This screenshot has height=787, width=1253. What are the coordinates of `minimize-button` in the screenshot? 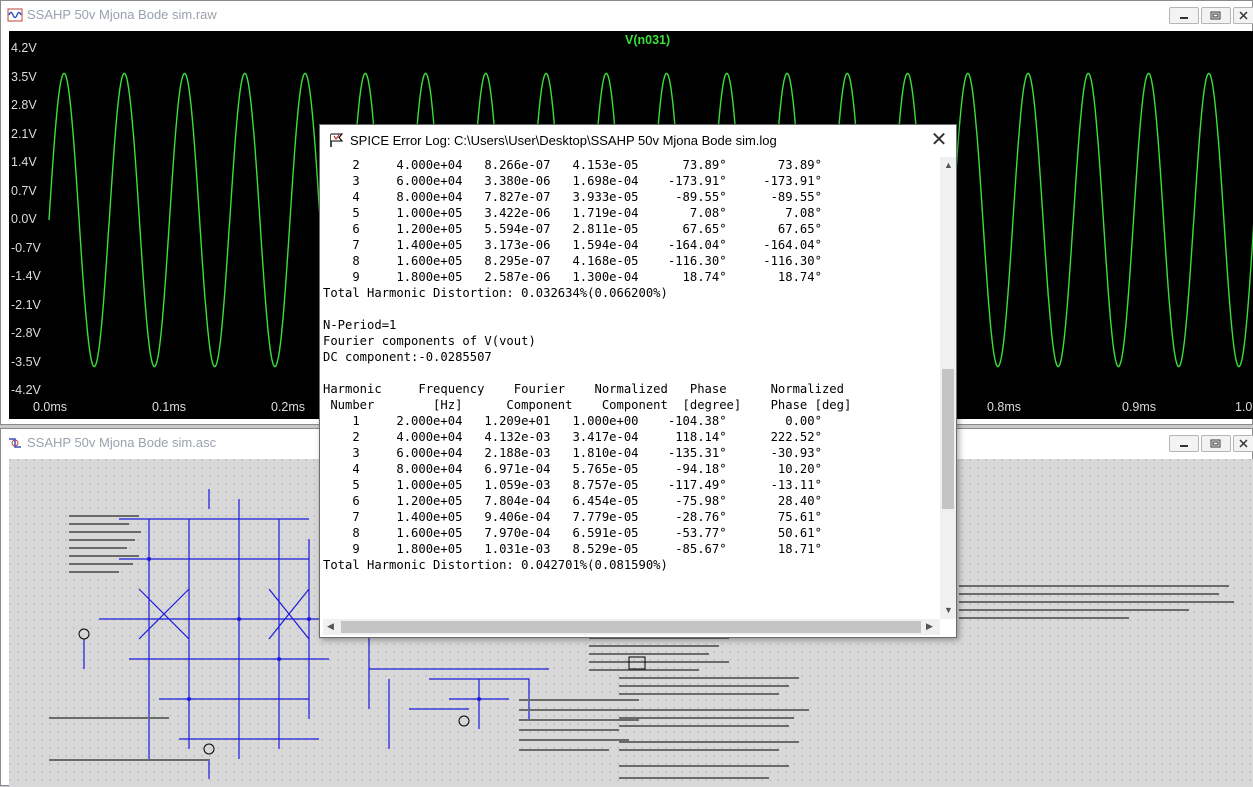 It's located at (1184, 15).